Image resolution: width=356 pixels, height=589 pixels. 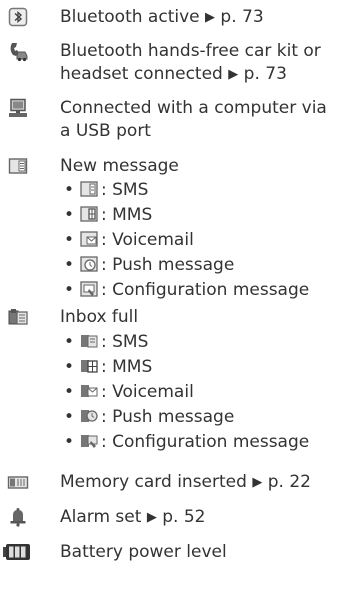 I want to click on inbox-config-icon, so click(x=89, y=441).